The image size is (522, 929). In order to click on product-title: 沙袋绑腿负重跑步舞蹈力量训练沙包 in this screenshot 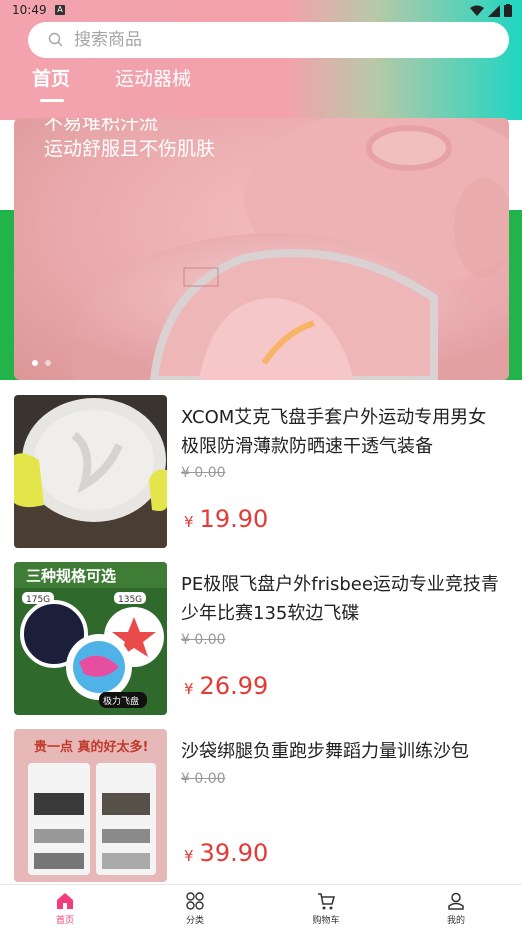, I will do `click(325, 751)`.